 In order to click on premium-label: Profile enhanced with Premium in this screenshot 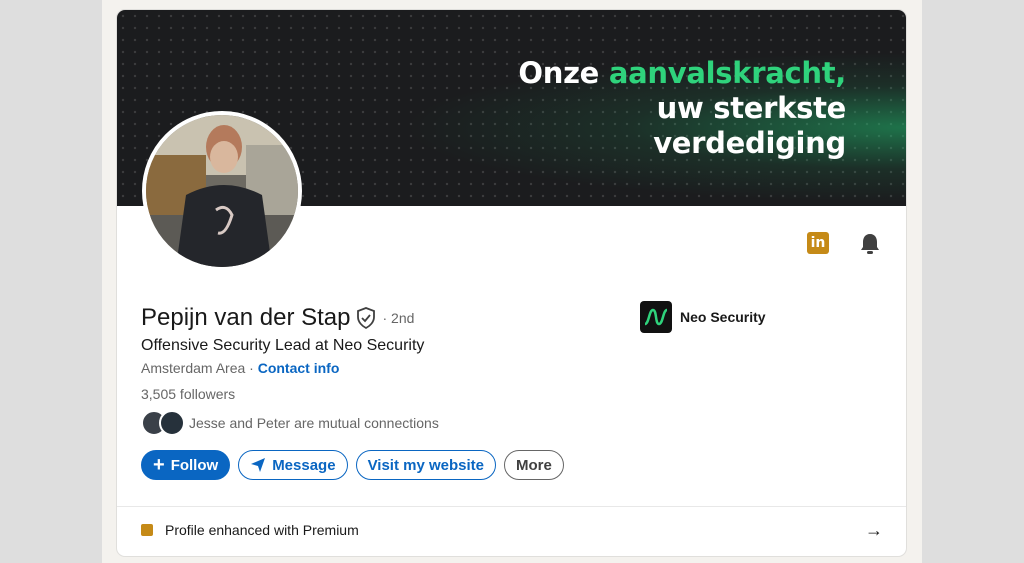, I will do `click(262, 530)`.